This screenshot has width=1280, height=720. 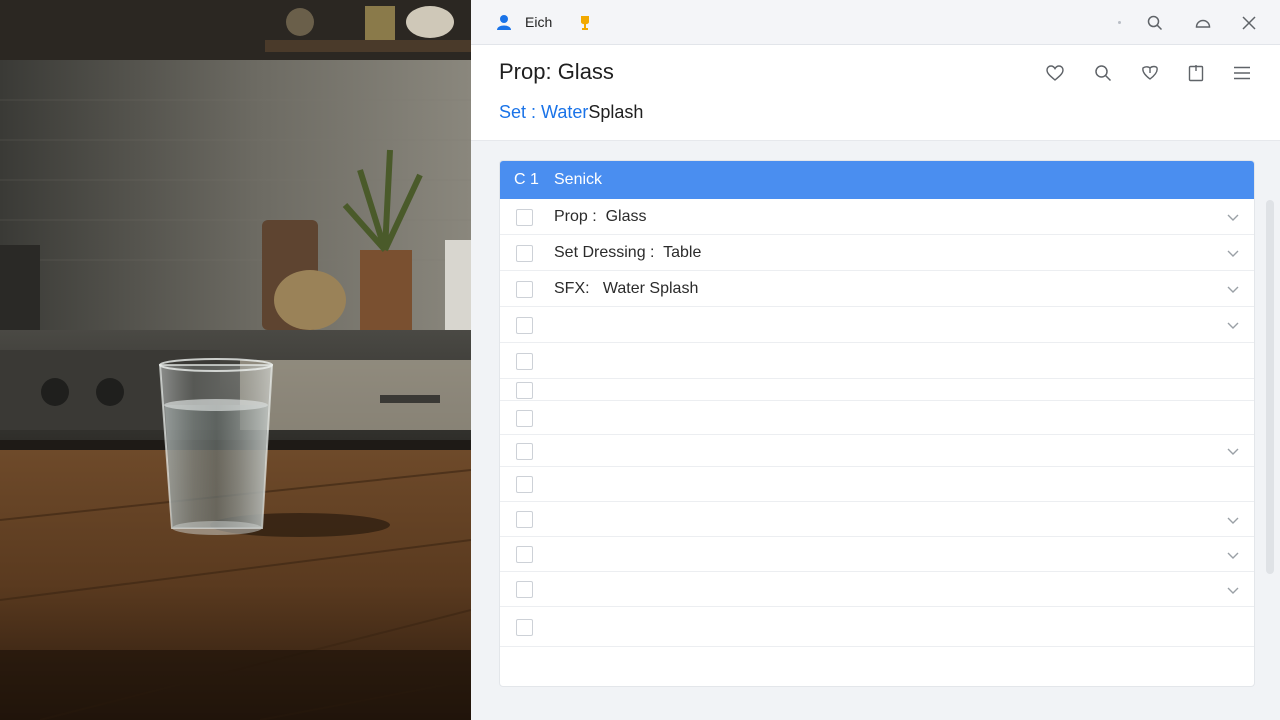 What do you see at coordinates (1270, 387) in the screenshot?
I see `scrollbar` at bounding box center [1270, 387].